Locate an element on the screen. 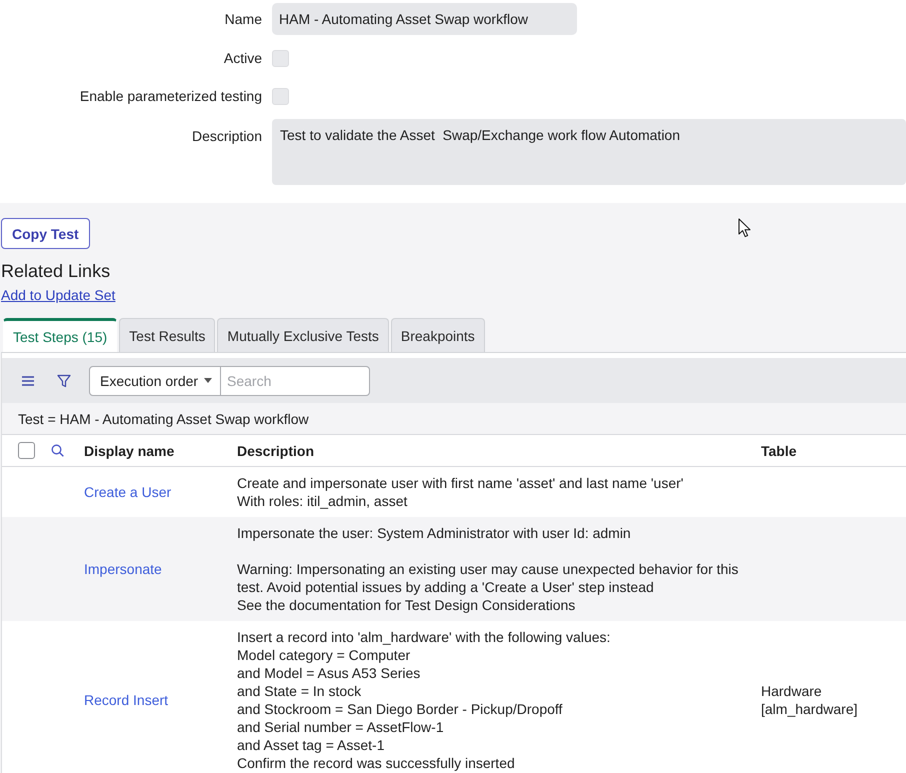 This screenshot has height=773, width=906. column-header: Display name is located at coordinates (160, 450).